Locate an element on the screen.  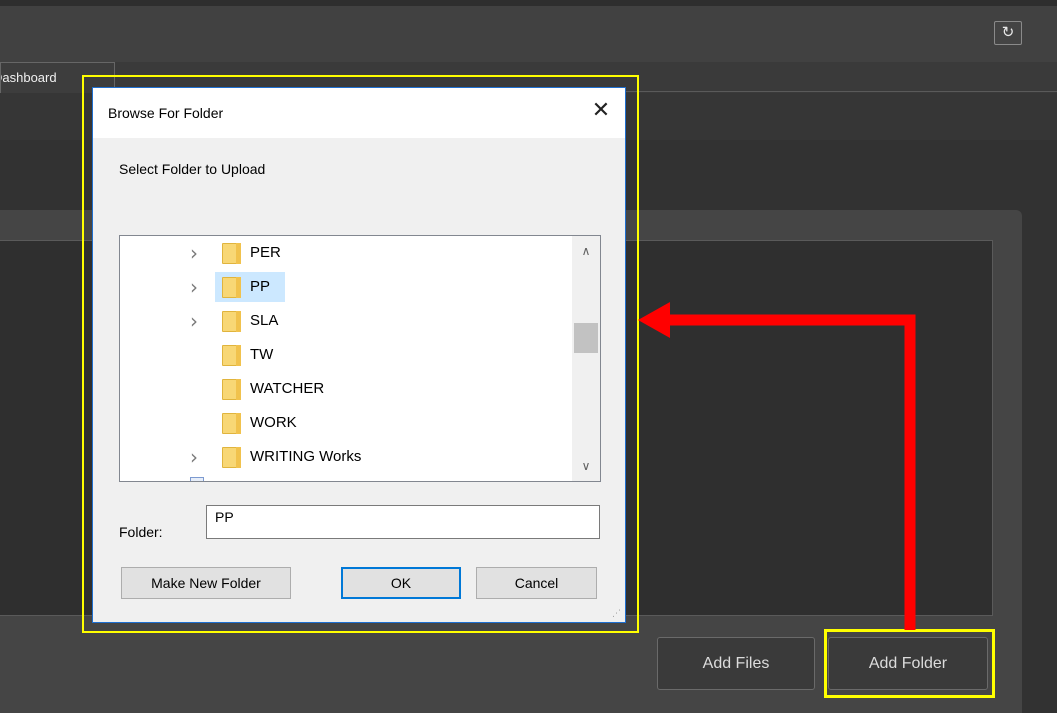
tree-scrollbar: ∧ ∨ is located at coordinates (586, 358).